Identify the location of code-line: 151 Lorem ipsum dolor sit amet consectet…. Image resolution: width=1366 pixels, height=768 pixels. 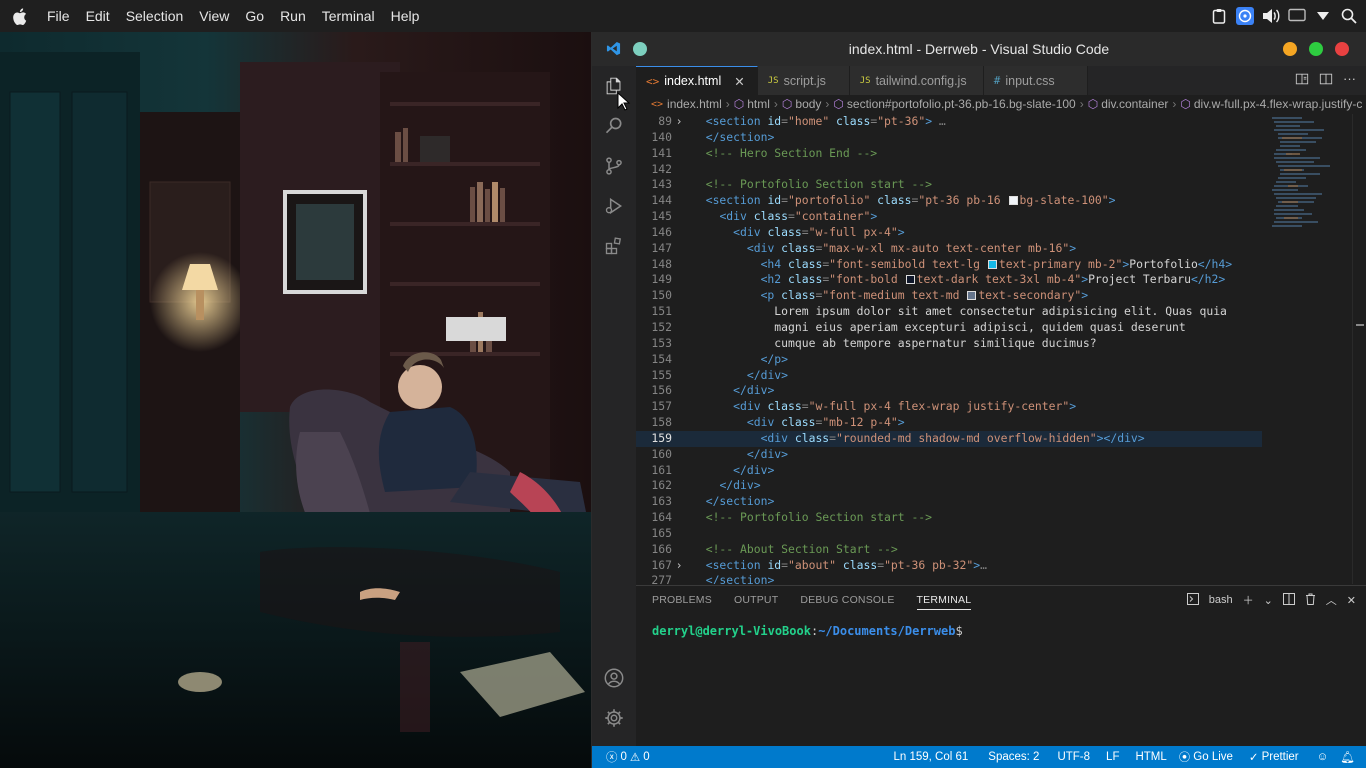
(949, 312).